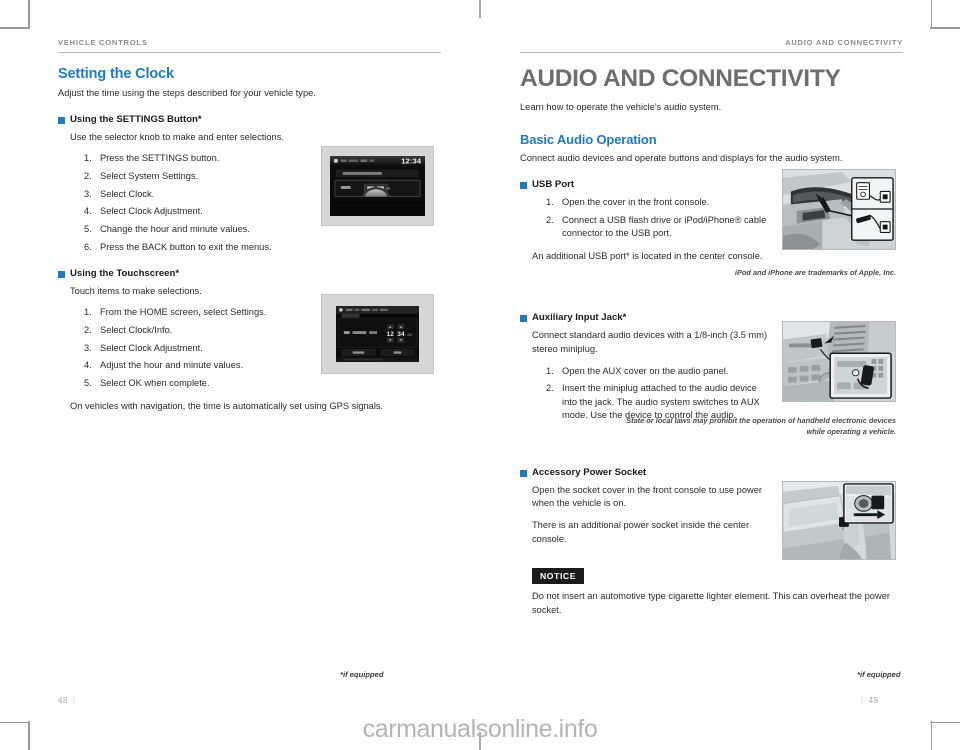 The height and width of the screenshot is (750, 960). I want to click on power-socket-illustration, so click(838, 520).